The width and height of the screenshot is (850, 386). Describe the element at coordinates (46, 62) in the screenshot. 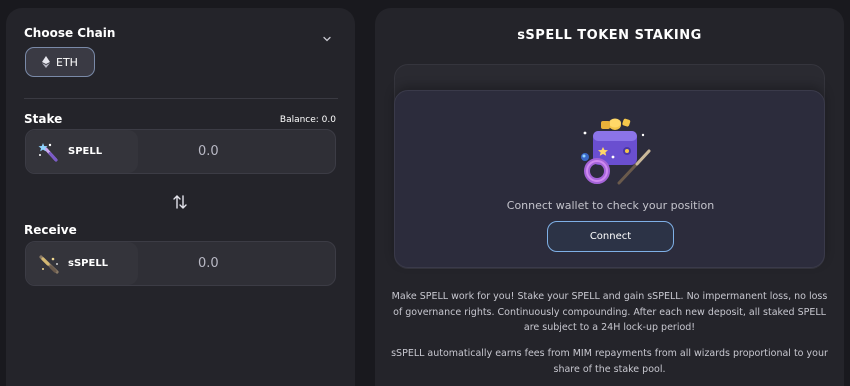

I see `ethereum-icon` at that location.